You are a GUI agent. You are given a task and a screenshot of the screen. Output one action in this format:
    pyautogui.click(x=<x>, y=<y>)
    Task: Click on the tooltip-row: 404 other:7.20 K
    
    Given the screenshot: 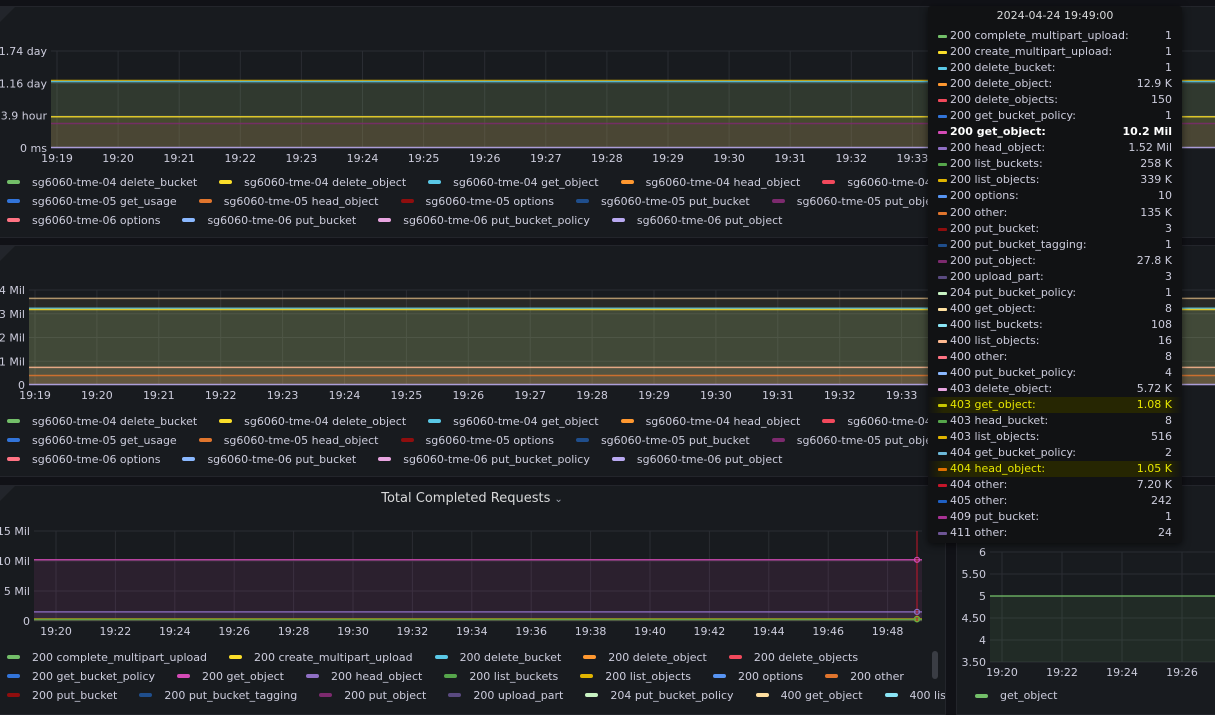 What is the action you would take?
    pyautogui.click(x=1055, y=485)
    